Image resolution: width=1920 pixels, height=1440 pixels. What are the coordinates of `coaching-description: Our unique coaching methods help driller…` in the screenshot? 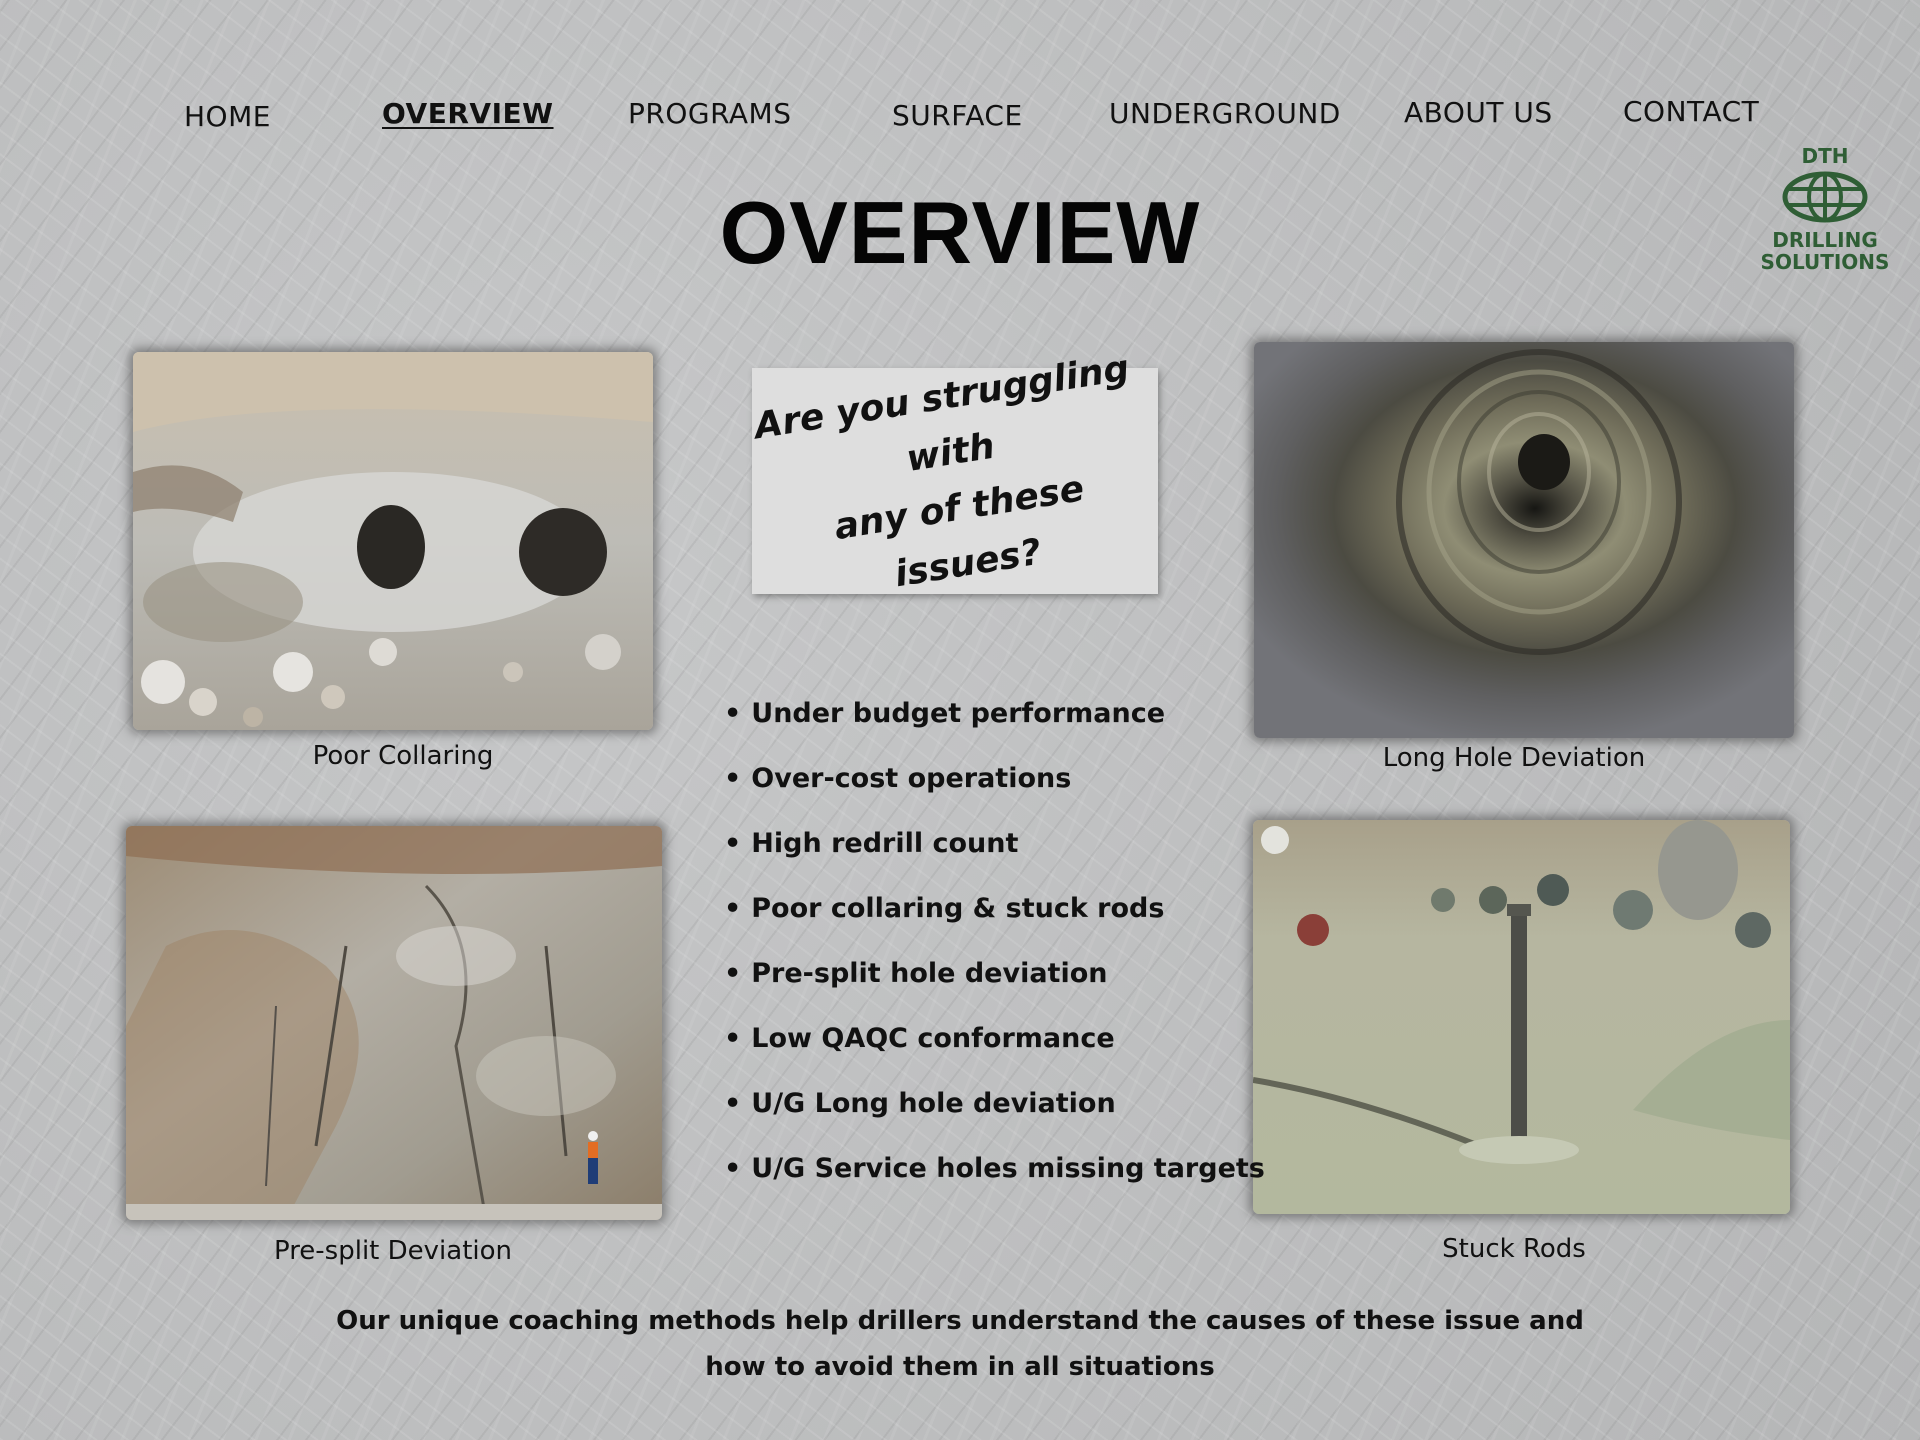 It's located at (960, 1344).